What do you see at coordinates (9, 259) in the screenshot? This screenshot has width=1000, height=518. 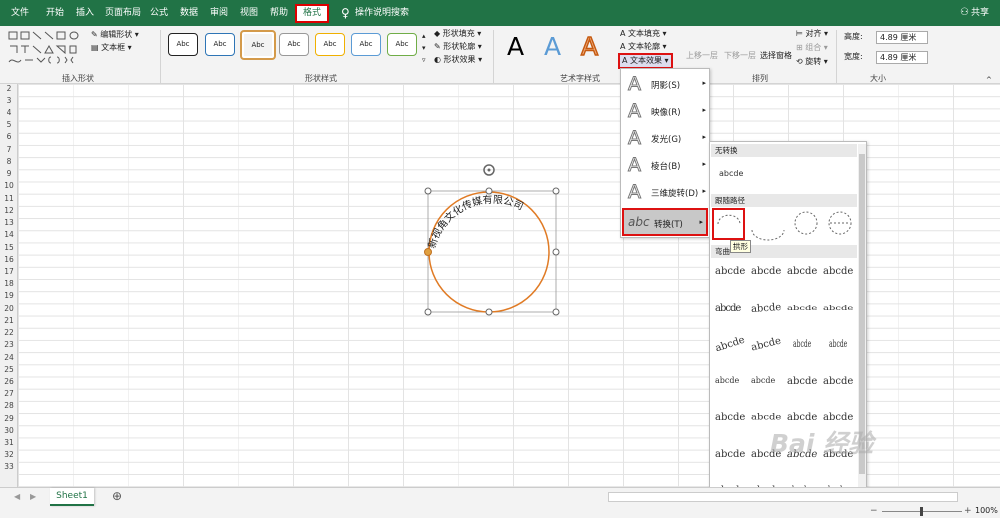 I see `row-number: 16` at bounding box center [9, 259].